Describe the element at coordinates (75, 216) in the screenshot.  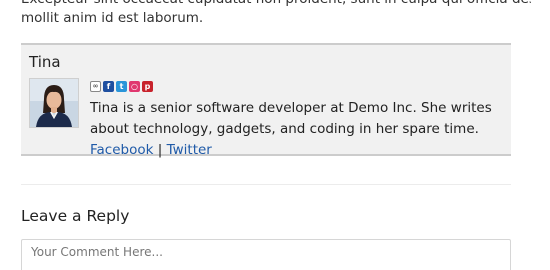
I see `leave-reply-heading: Leave a Reply` at that location.